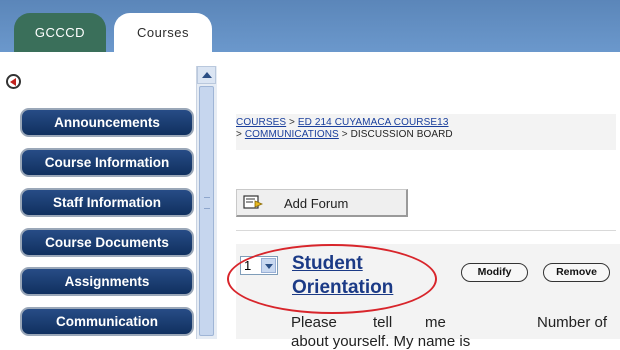  I want to click on forum-description-line2: about yourself. My name is, so click(381, 341).